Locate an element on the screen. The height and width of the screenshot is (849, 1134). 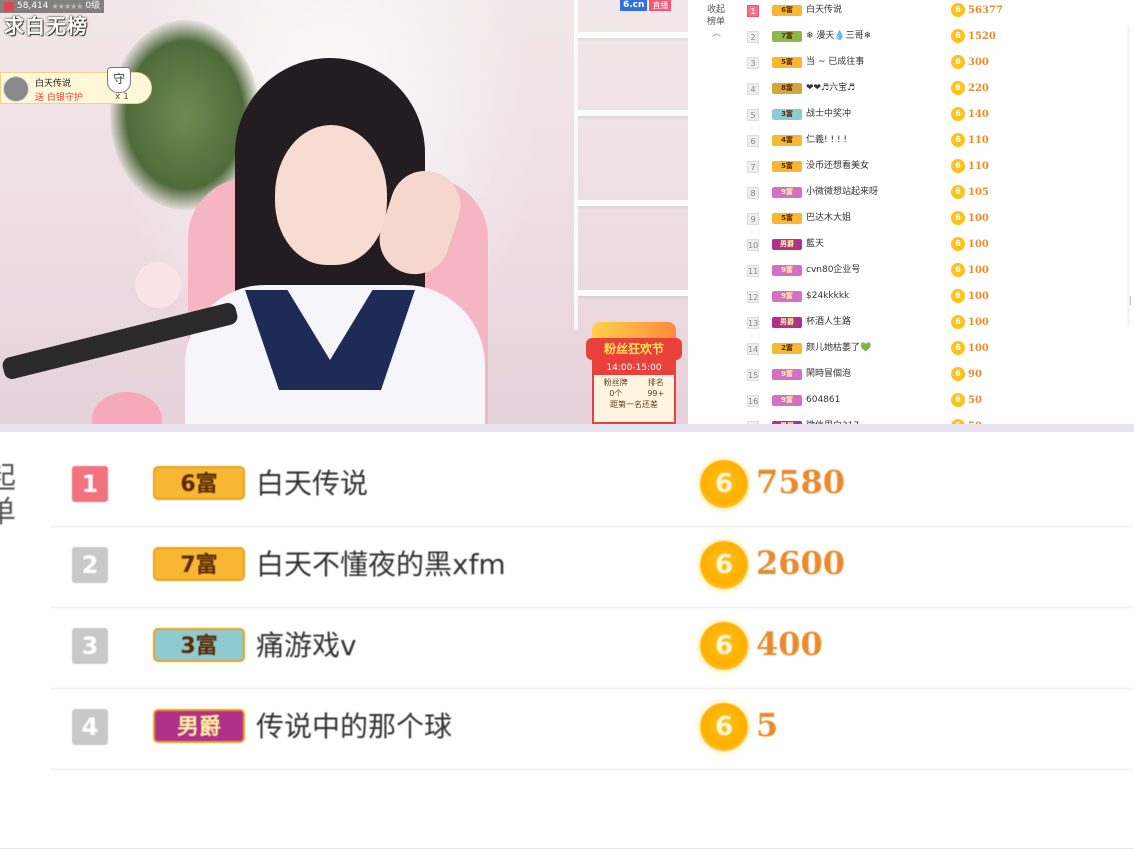
user-name: $24kkkkk is located at coordinates (827, 296).